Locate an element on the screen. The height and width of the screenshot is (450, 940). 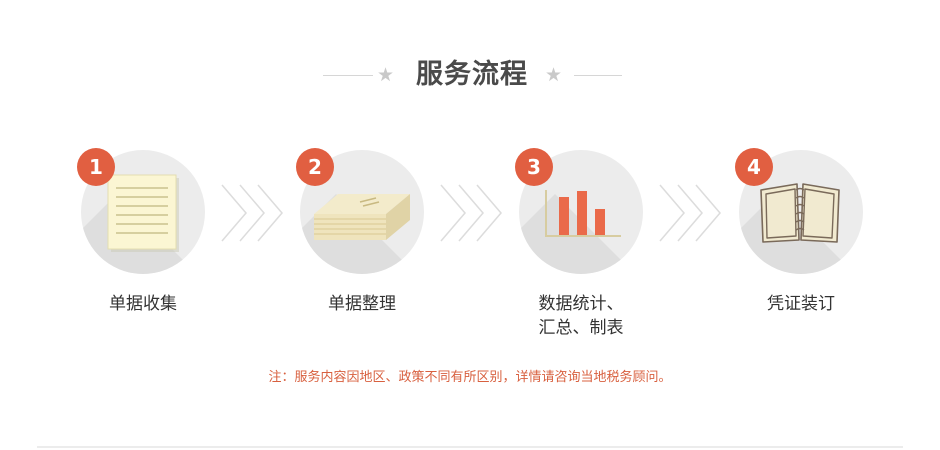
page-title: 服务流程 is located at coordinates (472, 74).